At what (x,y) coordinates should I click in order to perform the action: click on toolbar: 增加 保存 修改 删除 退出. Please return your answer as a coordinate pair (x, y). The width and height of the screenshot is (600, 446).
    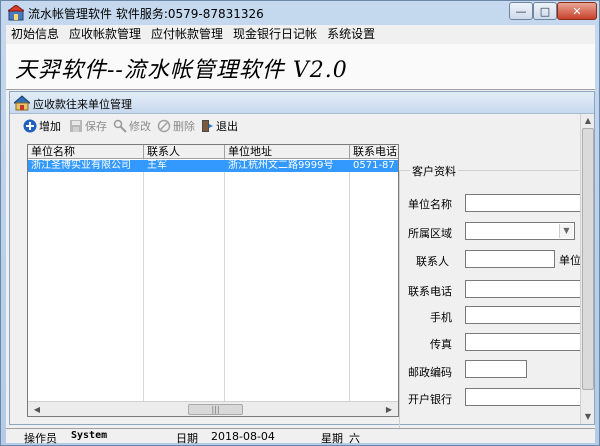
    Looking at the image, I should click on (210, 126).